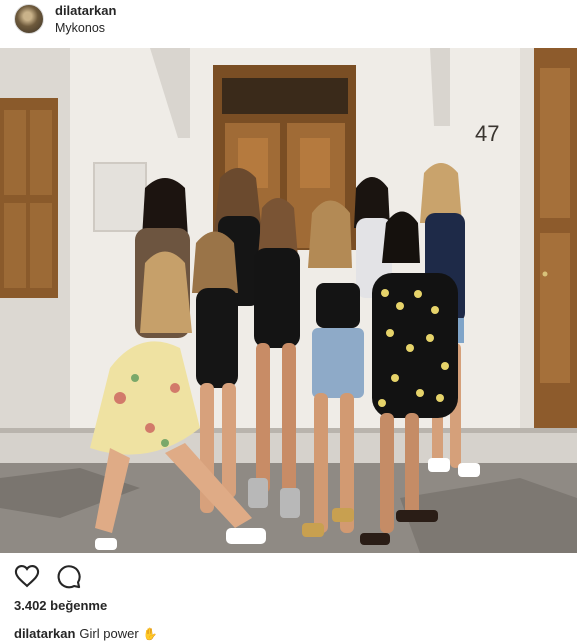 Image resolution: width=577 pixels, height=643 pixels. Describe the element at coordinates (109, 633) in the screenshot. I see `caption-text: Girl power` at that location.